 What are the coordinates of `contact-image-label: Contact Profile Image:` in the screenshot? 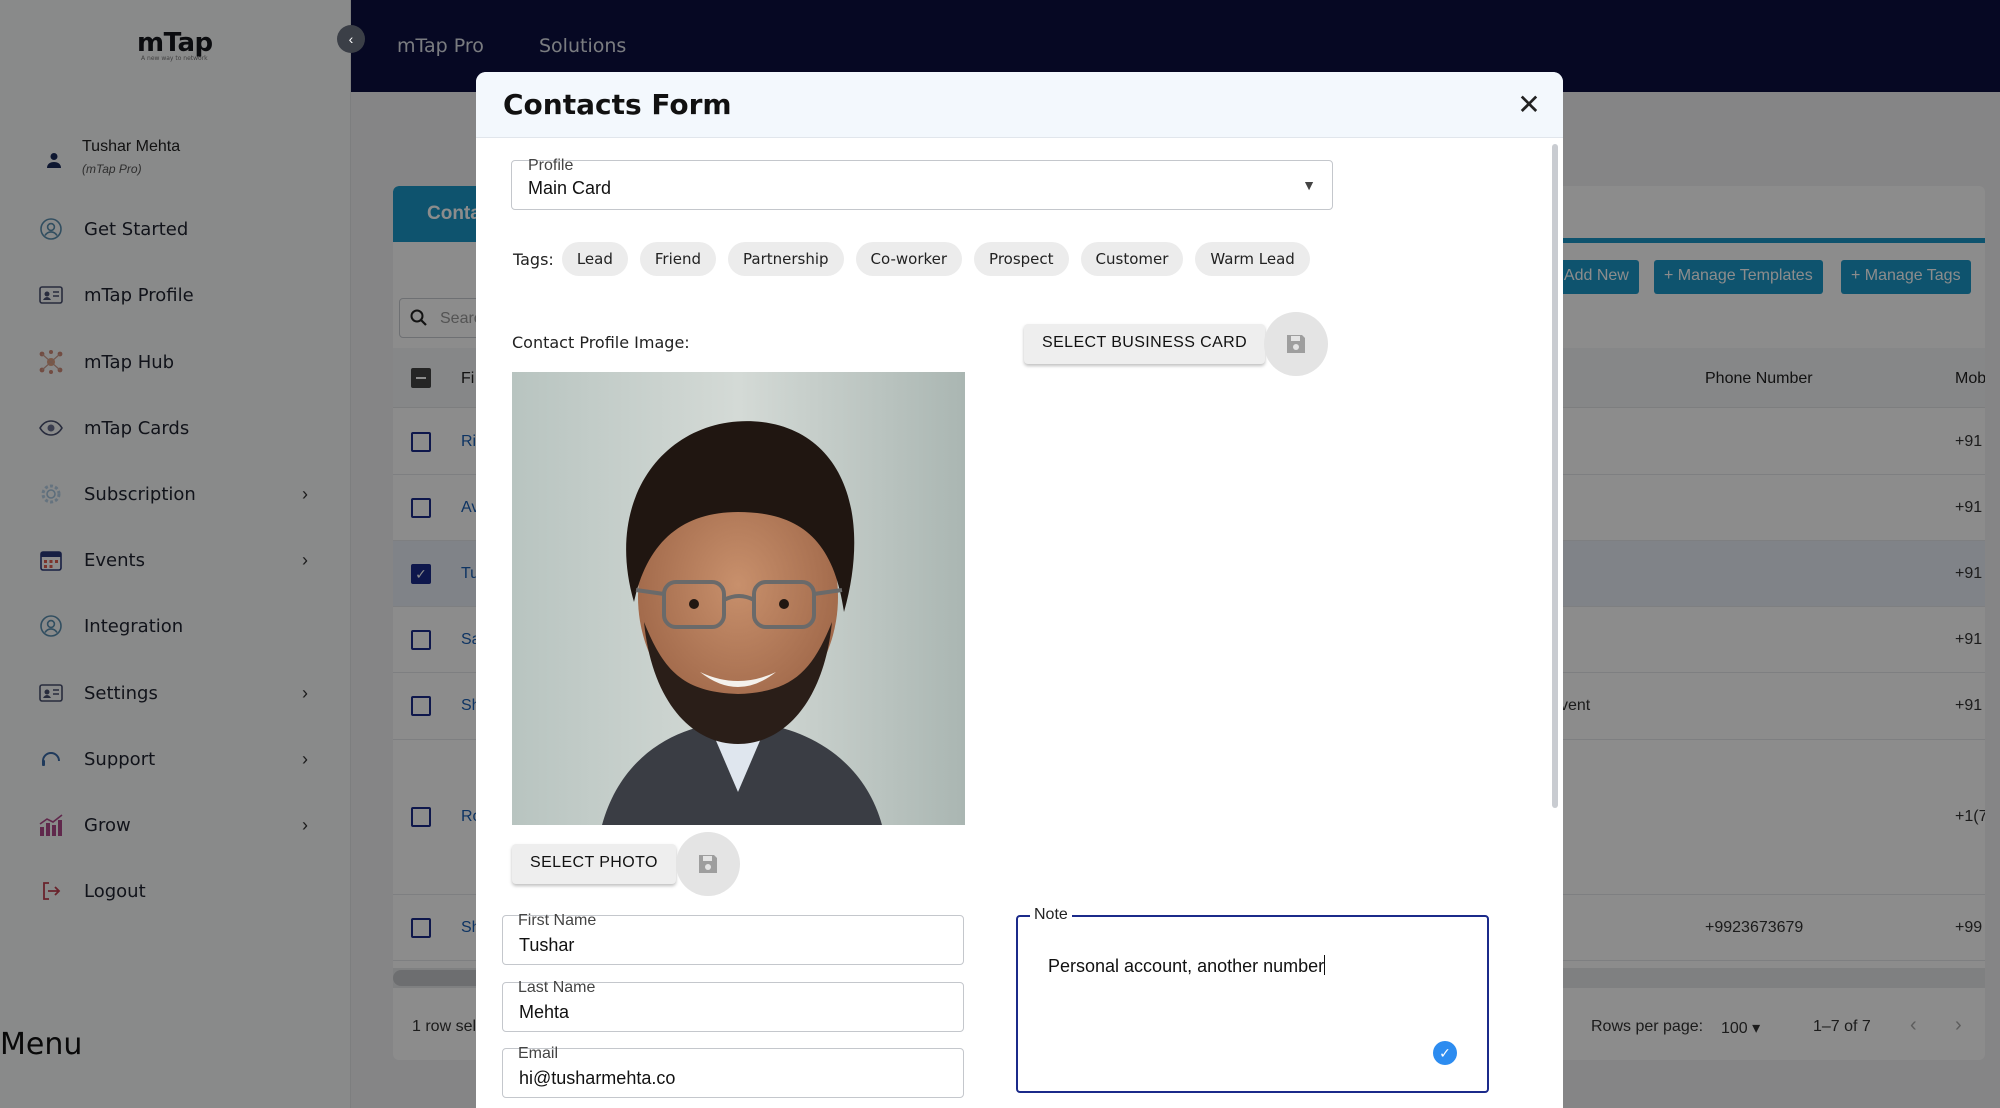 It's located at (601, 342).